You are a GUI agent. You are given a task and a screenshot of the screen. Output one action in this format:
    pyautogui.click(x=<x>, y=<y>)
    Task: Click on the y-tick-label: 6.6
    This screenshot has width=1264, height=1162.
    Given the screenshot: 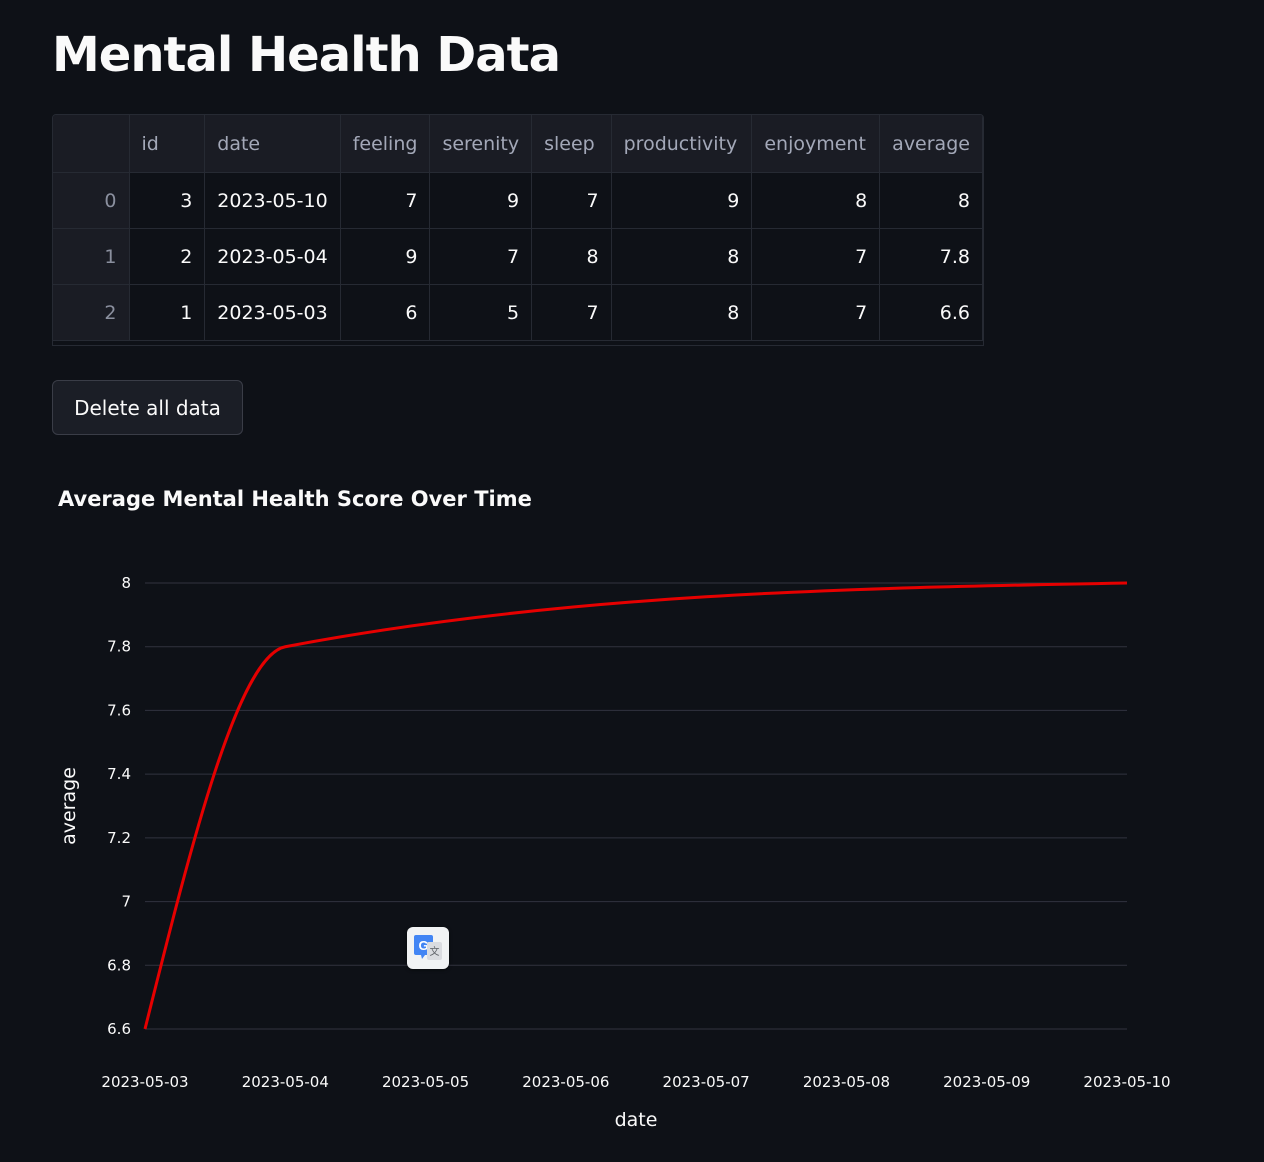 What is the action you would take?
    pyautogui.click(x=119, y=1029)
    